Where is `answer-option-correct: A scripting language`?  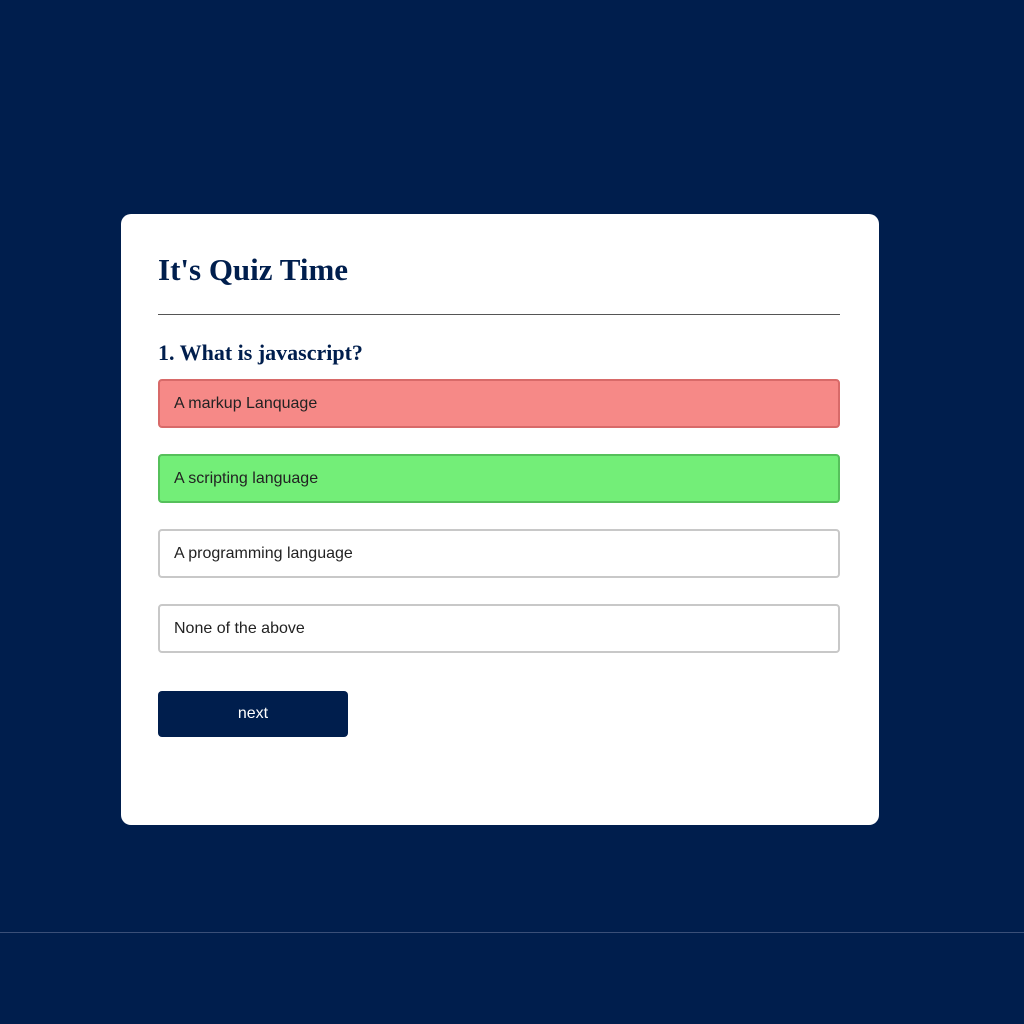
answer-option-correct: A scripting language is located at coordinates (499, 478).